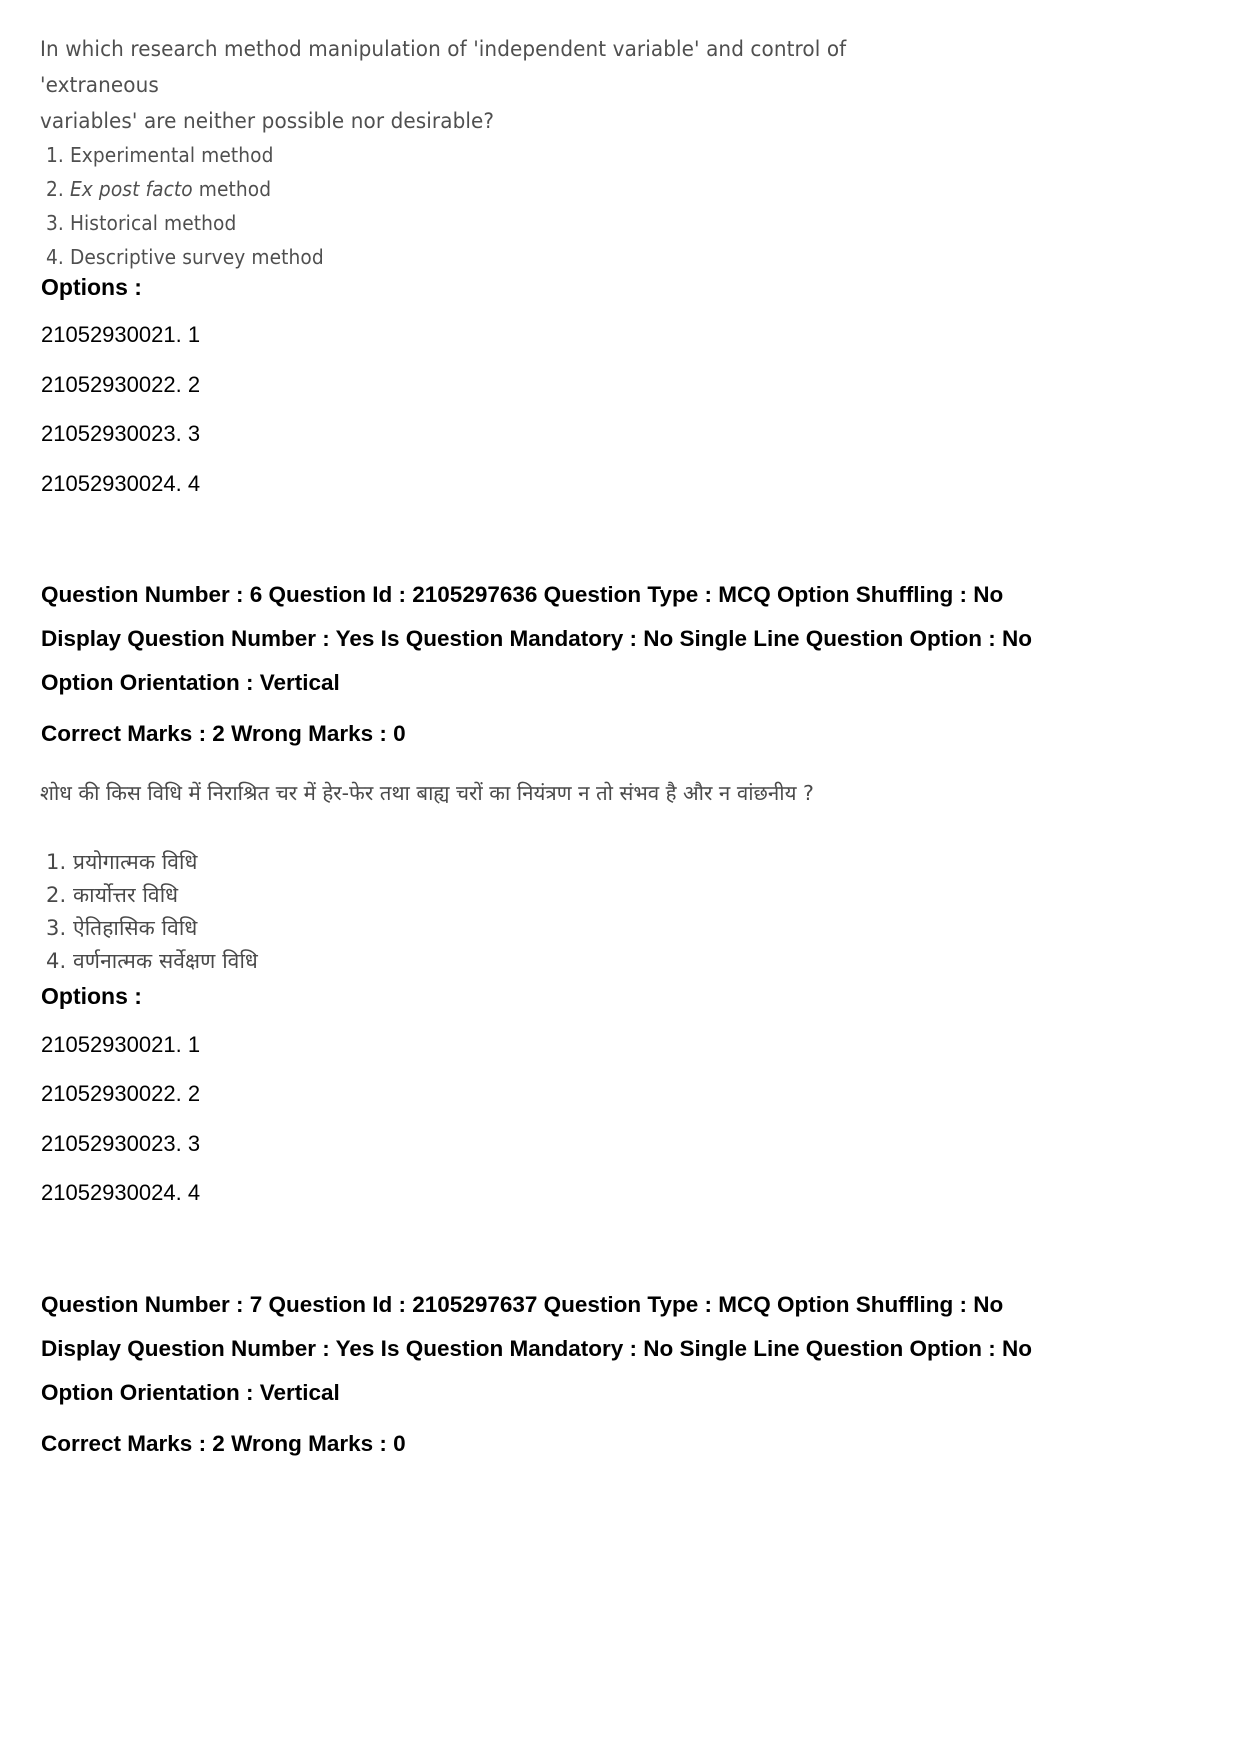  I want to click on choice-text-1: Experimental method, so click(171, 155).